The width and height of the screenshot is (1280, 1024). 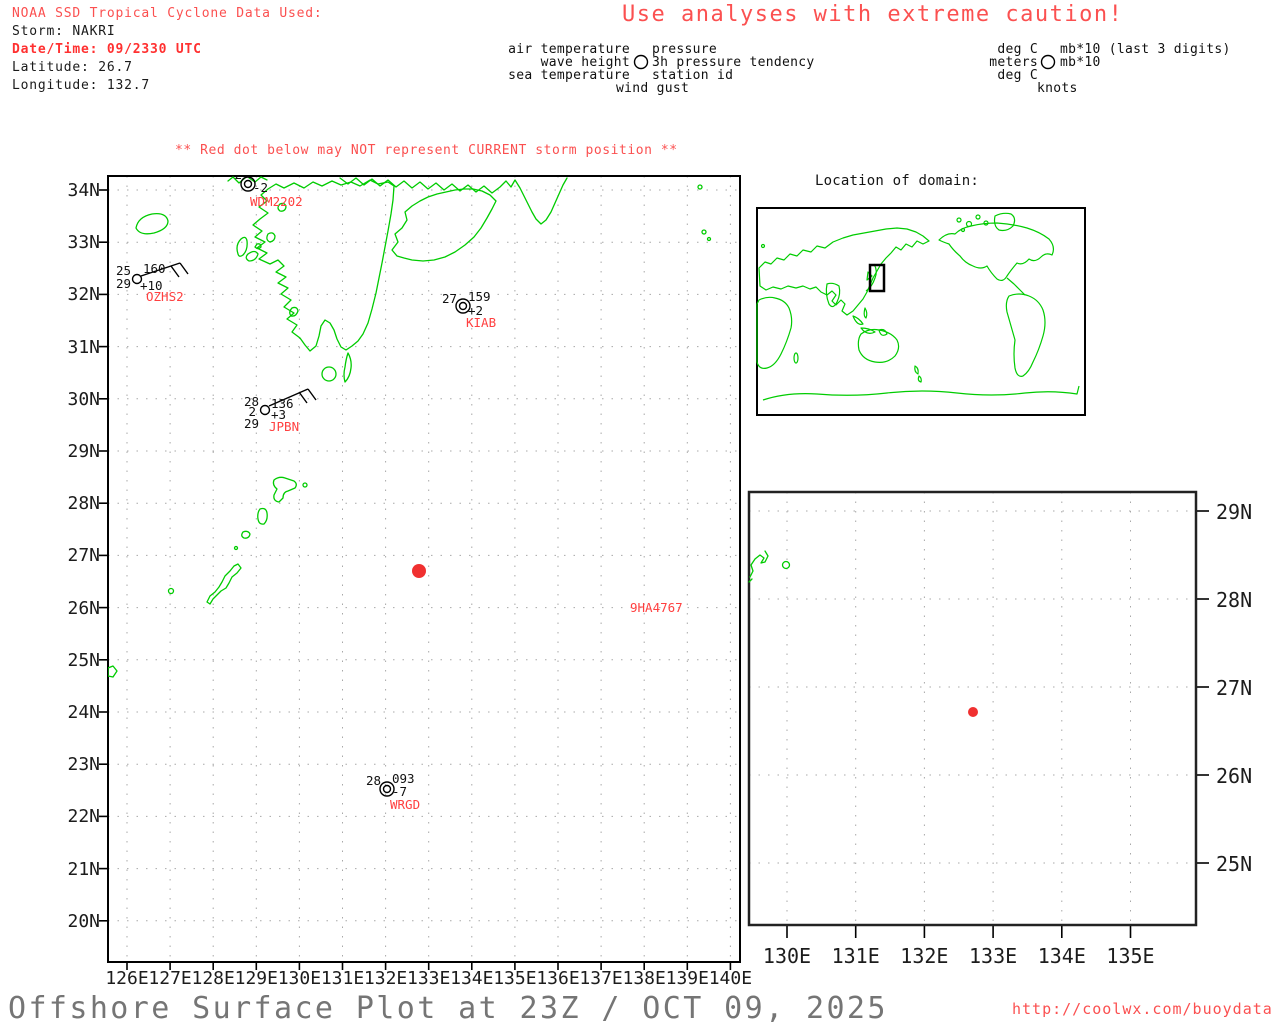 What do you see at coordinates (261, 187) in the screenshot?
I see `station-wdm2202-tendency: -2` at bounding box center [261, 187].